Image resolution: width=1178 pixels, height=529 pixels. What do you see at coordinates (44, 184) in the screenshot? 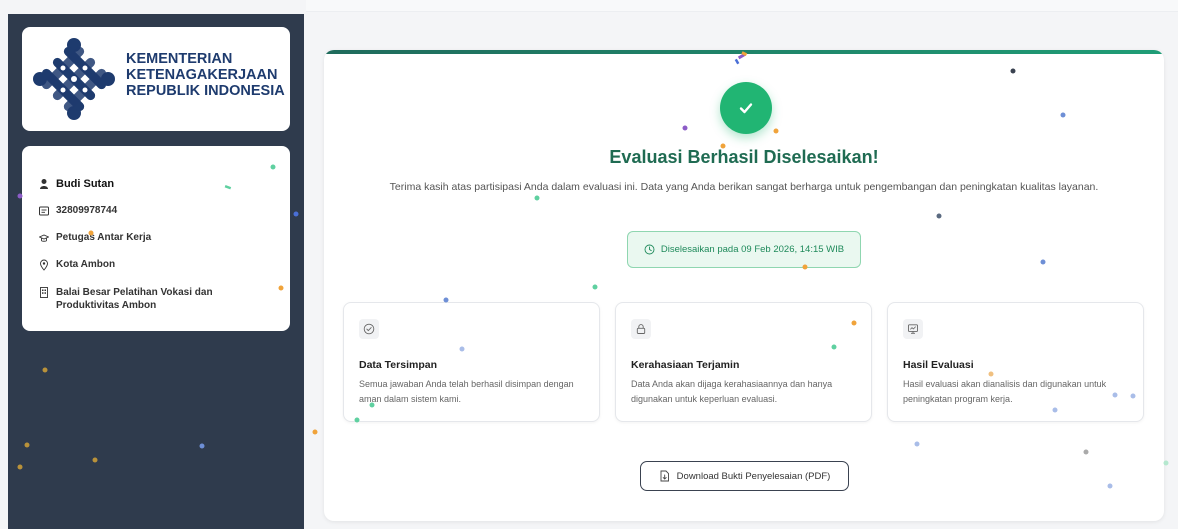
I see `user-icon` at bounding box center [44, 184].